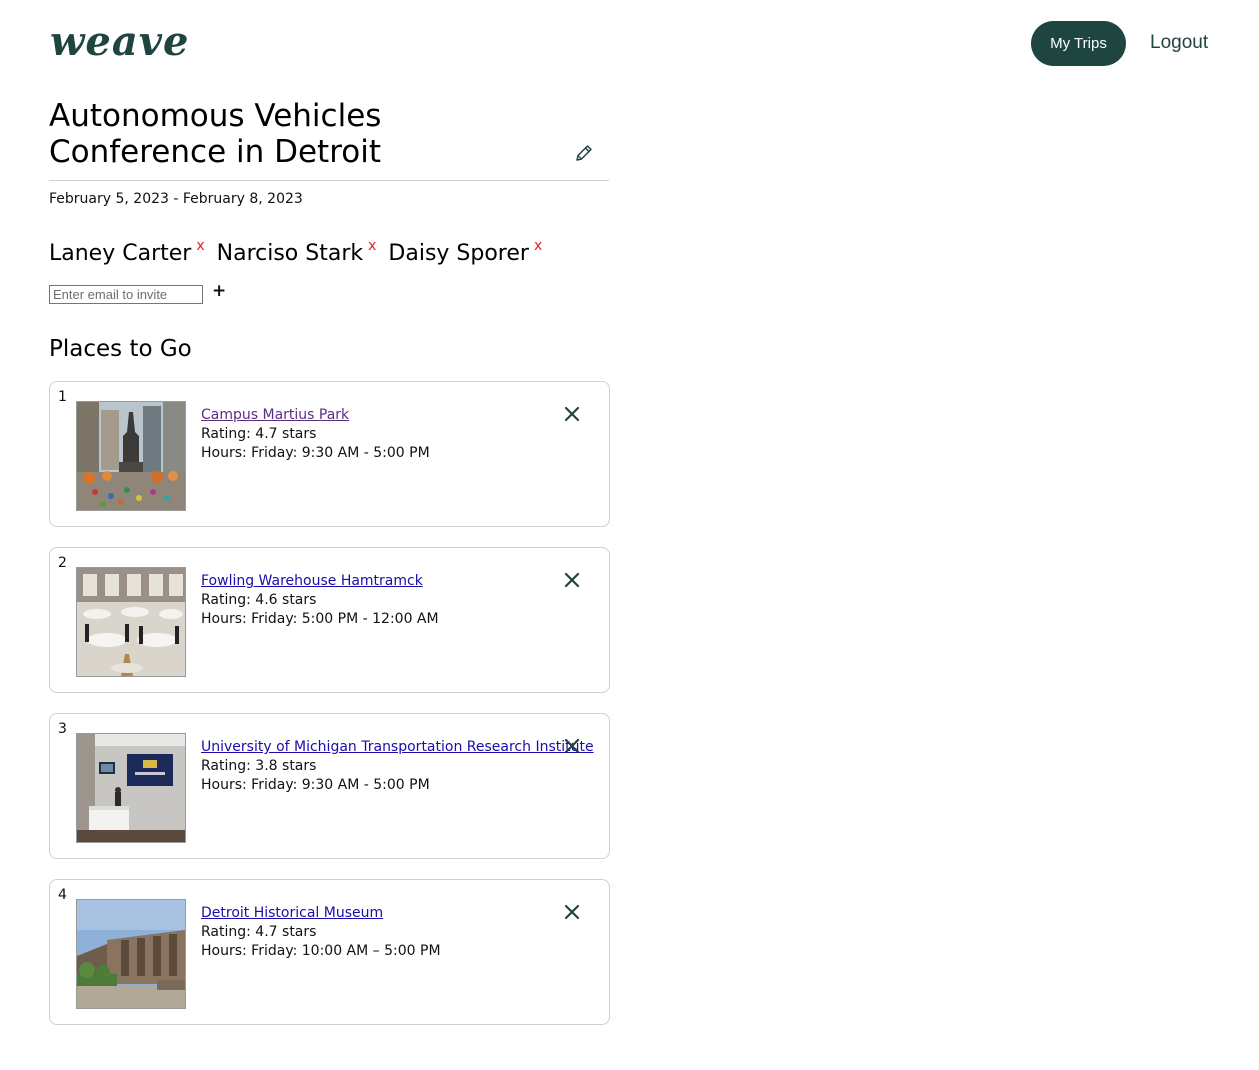 The image size is (1259, 1070). Describe the element at coordinates (62, 895) in the screenshot. I see `place-index: 4` at that location.